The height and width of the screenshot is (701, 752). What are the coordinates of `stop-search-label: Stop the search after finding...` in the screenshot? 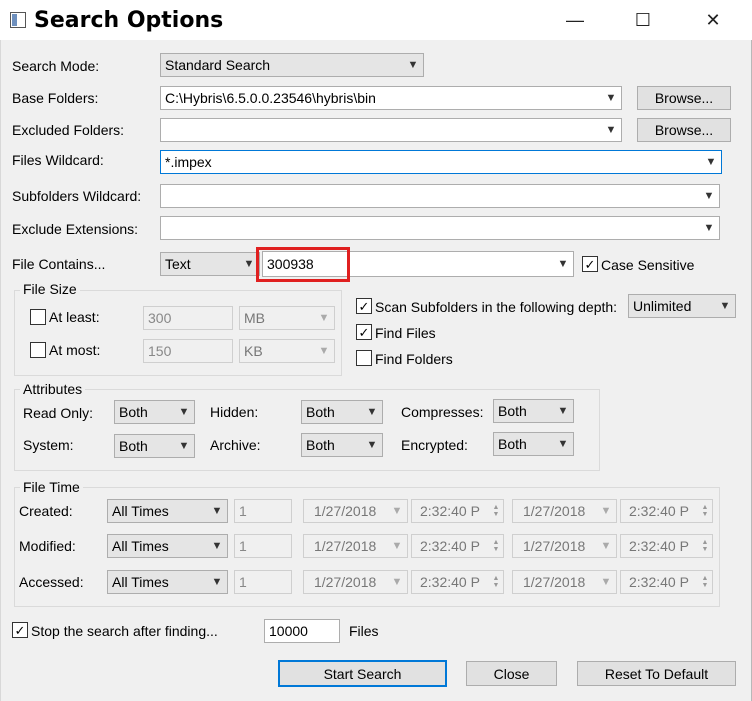 It's located at (124, 631).